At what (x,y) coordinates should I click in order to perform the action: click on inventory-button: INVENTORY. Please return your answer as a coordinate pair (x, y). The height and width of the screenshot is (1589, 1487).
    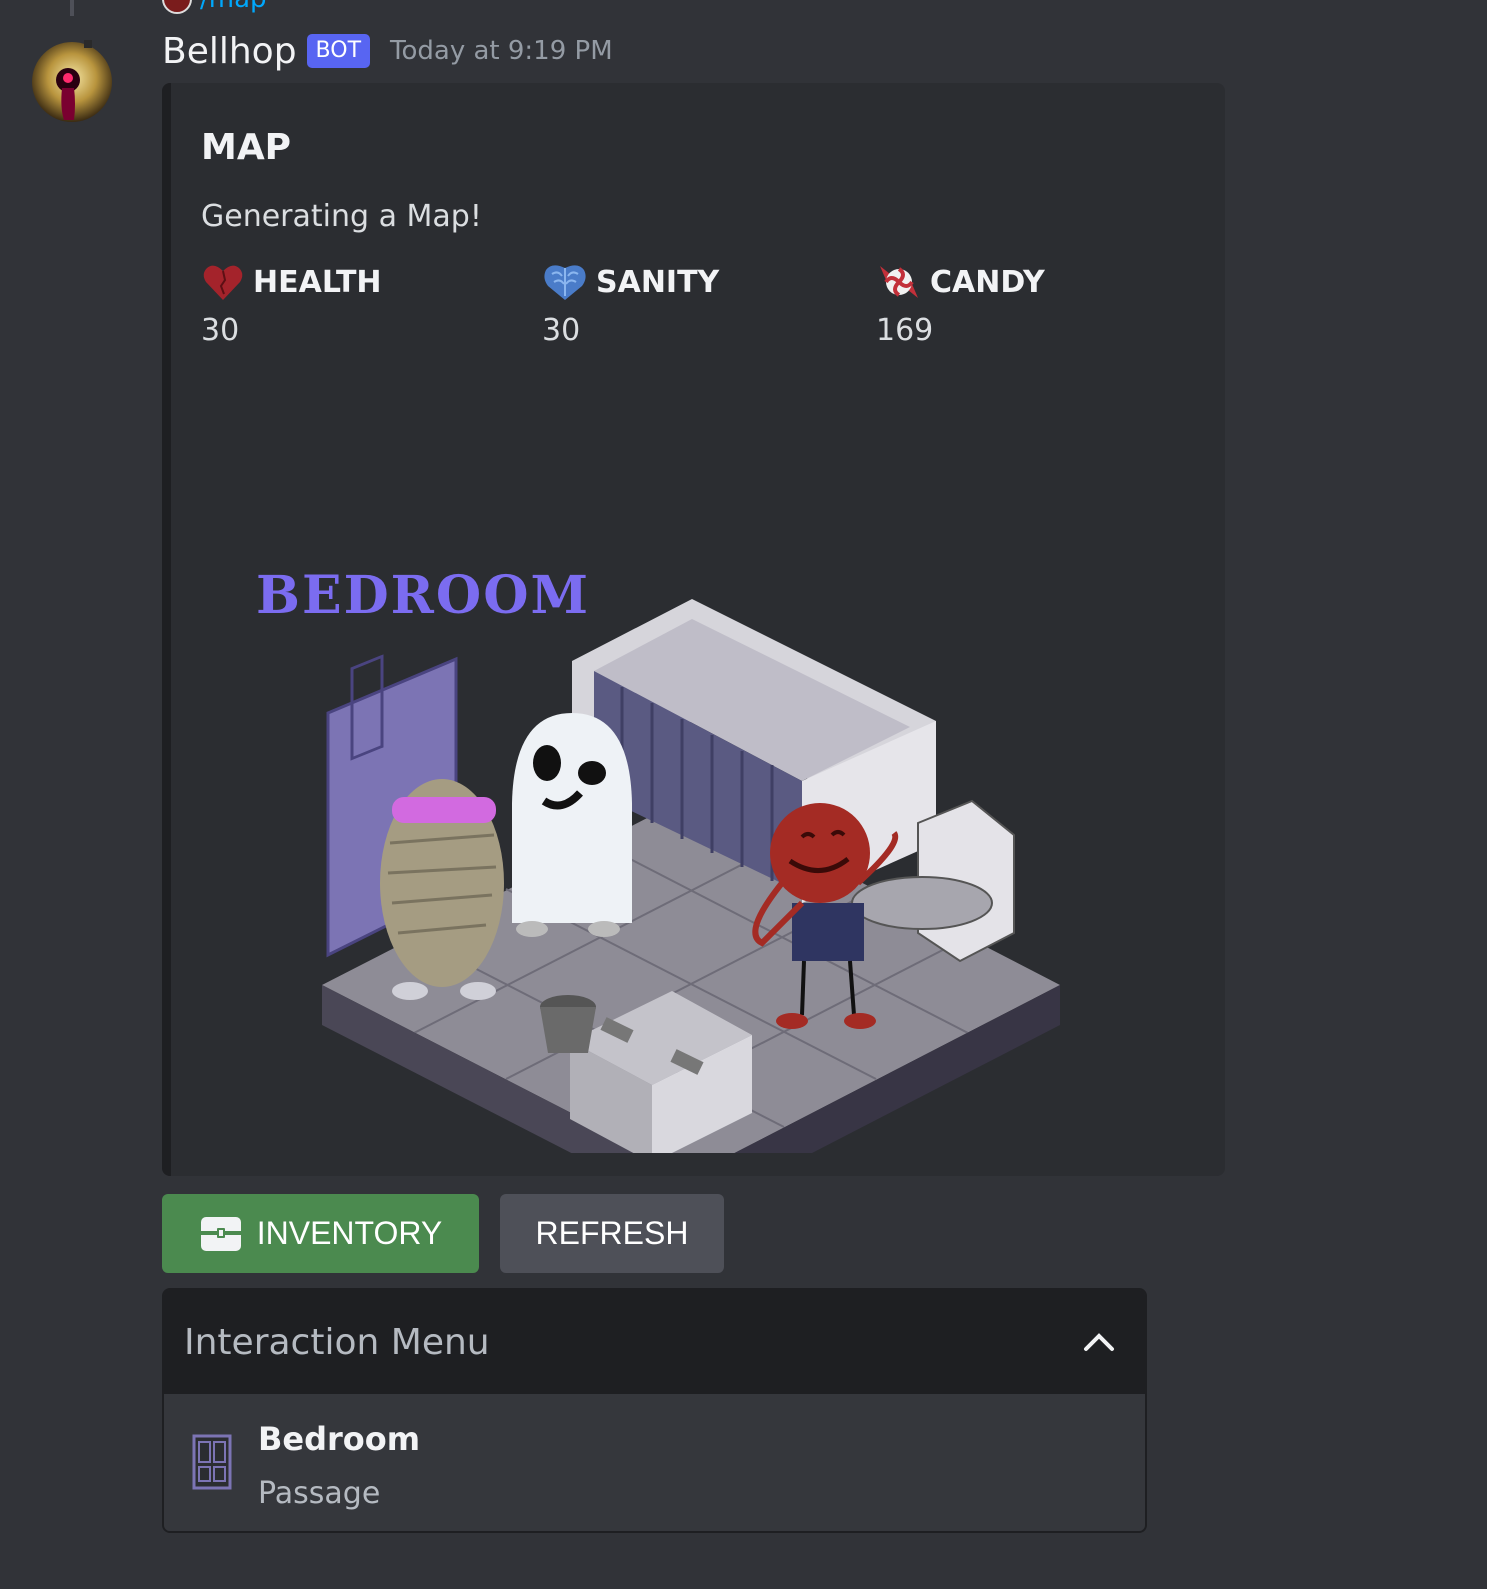
    Looking at the image, I should click on (320, 1233).